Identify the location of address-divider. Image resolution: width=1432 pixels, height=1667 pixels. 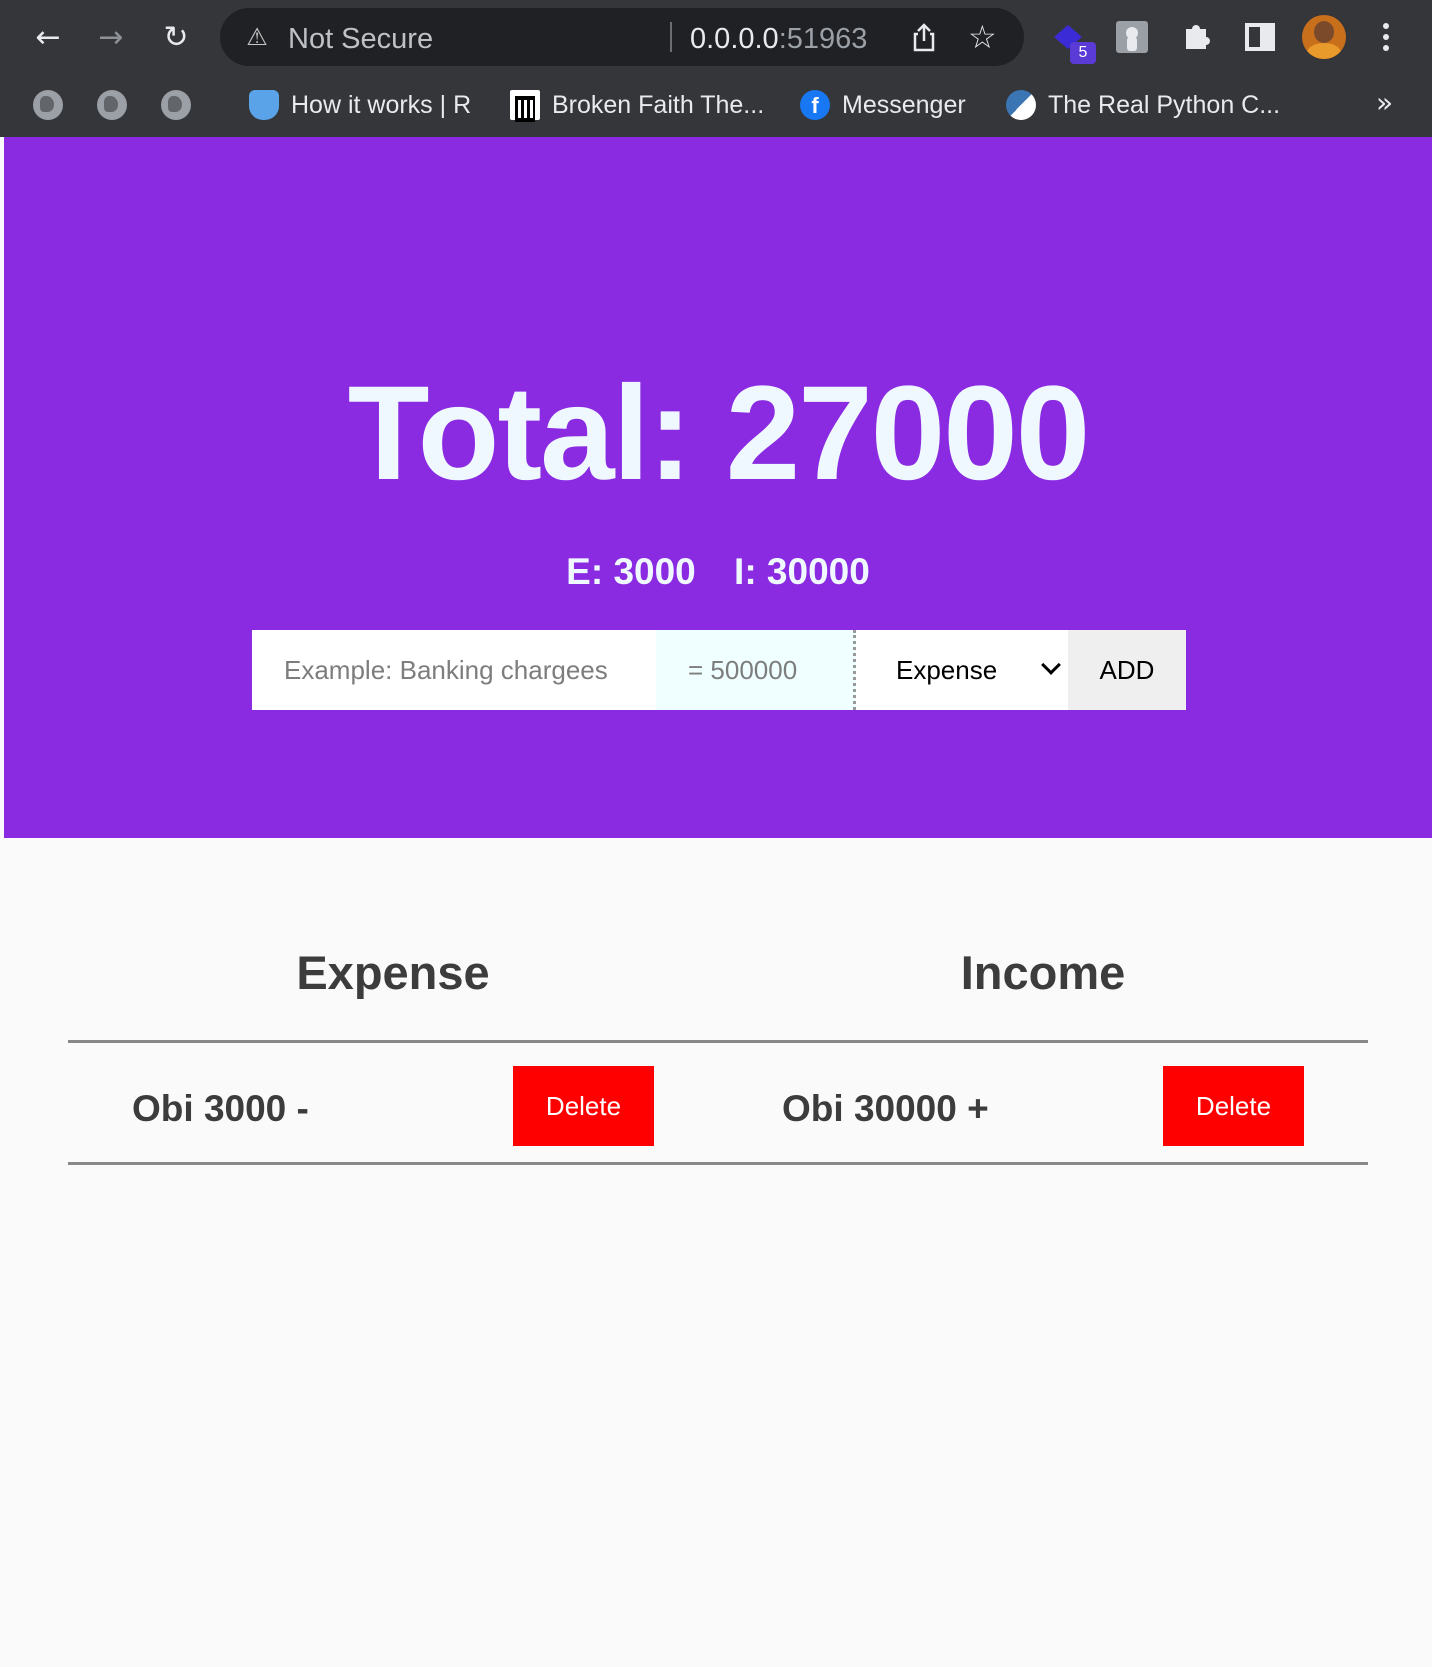
(671, 37).